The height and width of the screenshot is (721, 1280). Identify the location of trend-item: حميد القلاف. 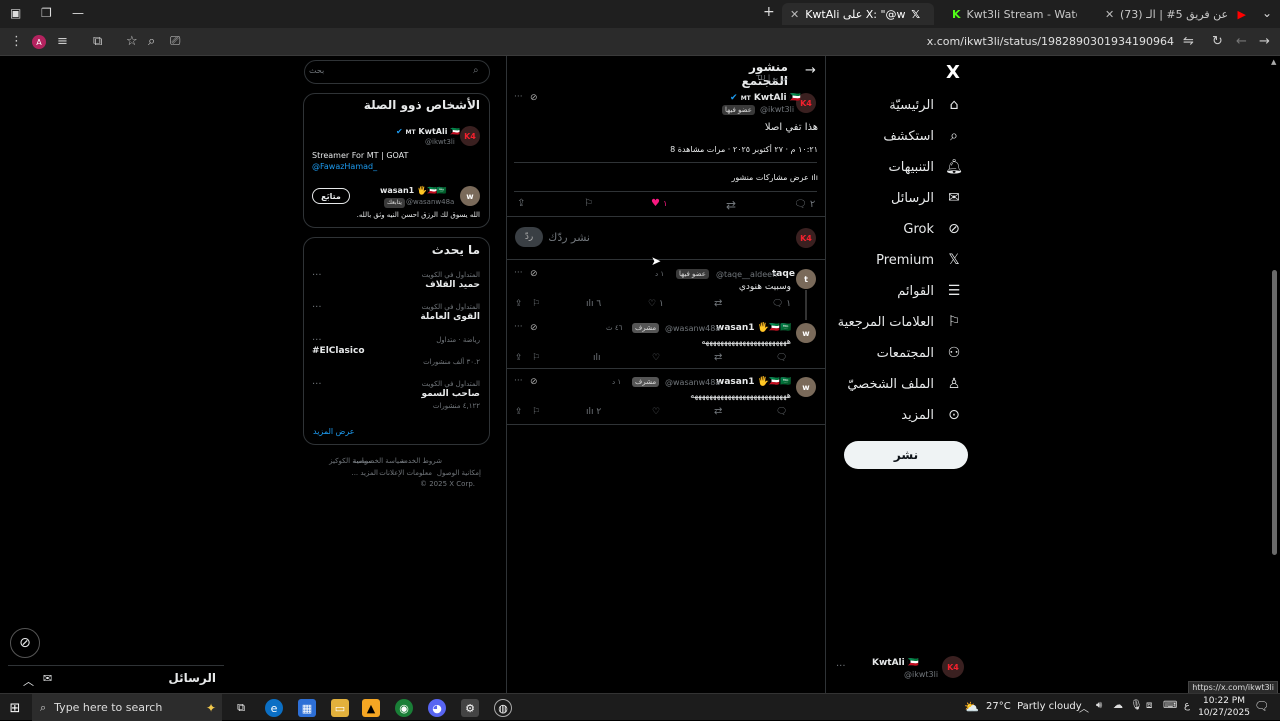
(452, 285).